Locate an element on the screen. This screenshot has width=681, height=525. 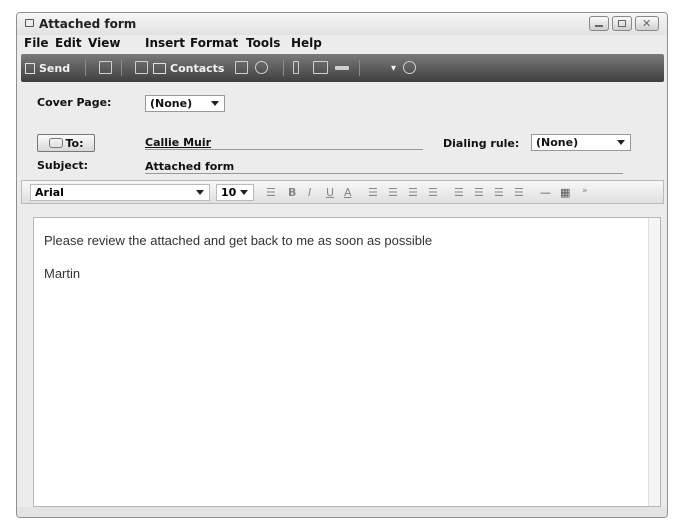
to-button: To: is located at coordinates (66, 143).